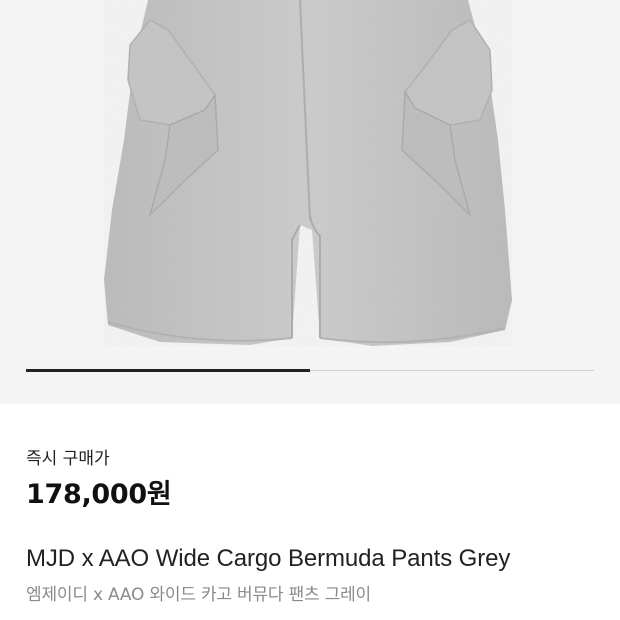 The height and width of the screenshot is (620, 620). What do you see at coordinates (168, 370) in the screenshot?
I see `gallery-progress-indicator` at bounding box center [168, 370].